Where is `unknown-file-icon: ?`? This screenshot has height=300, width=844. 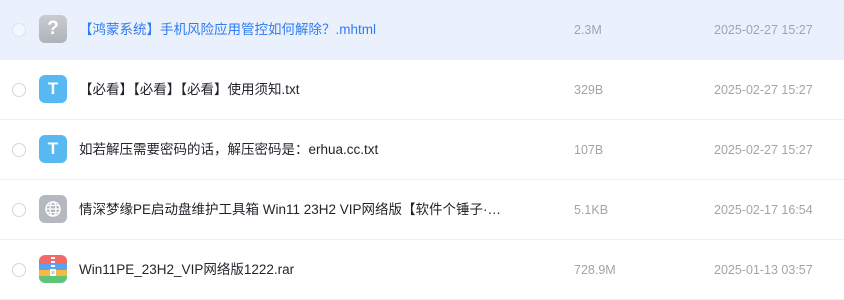 unknown-file-icon: ? is located at coordinates (53, 29).